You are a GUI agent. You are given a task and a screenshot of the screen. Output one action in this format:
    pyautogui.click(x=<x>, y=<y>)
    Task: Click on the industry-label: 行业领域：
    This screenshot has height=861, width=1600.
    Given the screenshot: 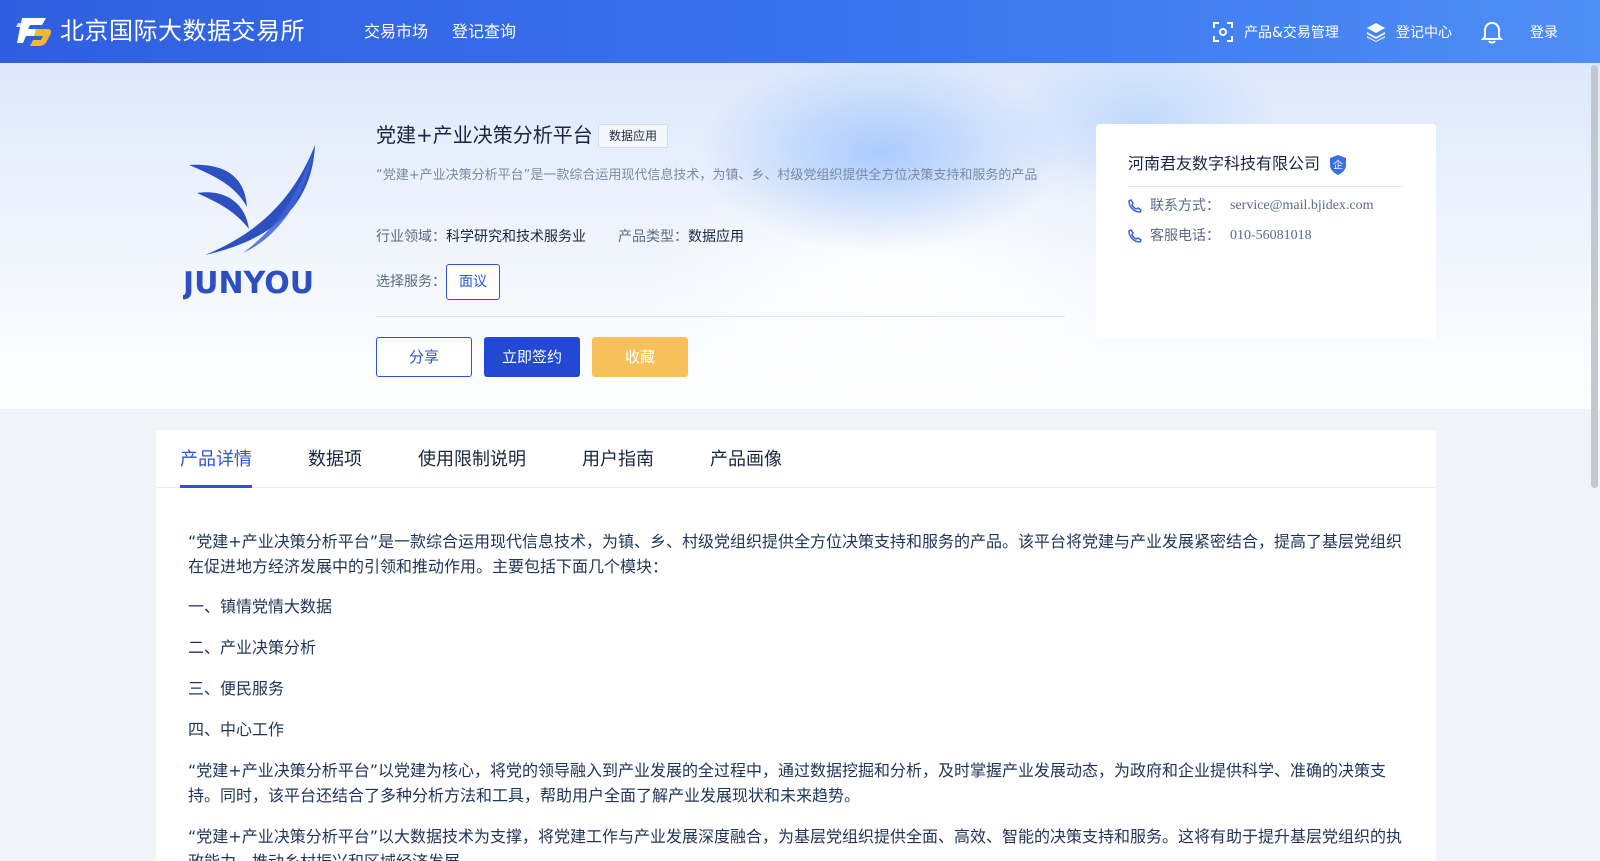 What is the action you would take?
    pyautogui.click(x=411, y=237)
    